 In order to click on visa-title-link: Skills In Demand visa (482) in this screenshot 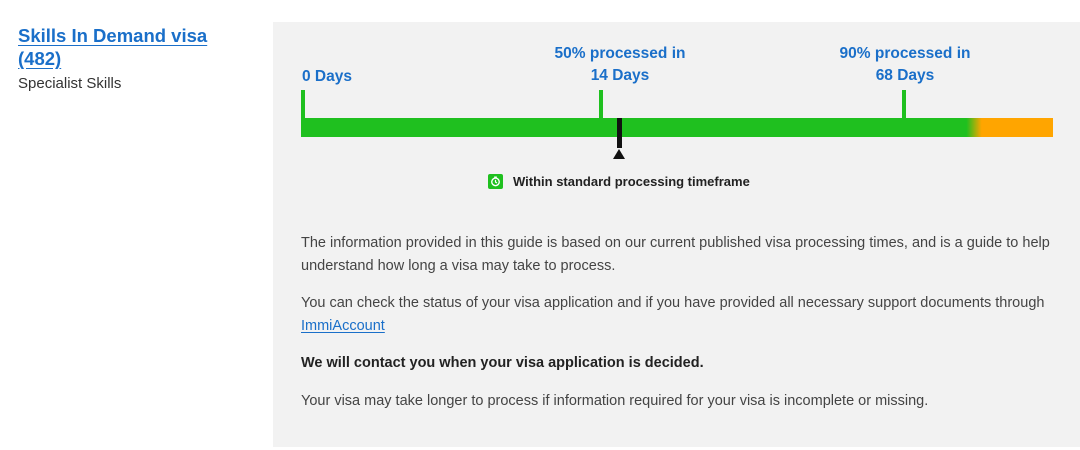, I will do `click(112, 47)`.